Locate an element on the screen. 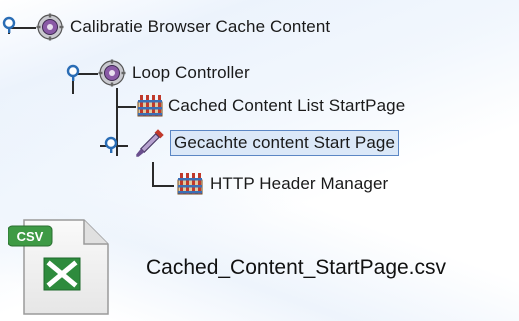 This screenshot has height=321, width=519. tree-node-label: Loop Controller is located at coordinates (191, 72).